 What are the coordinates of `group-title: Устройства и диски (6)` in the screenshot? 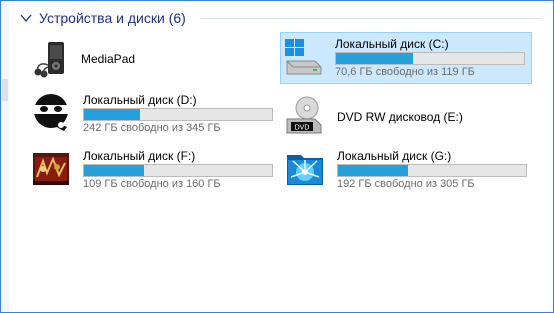 It's located at (112, 18).